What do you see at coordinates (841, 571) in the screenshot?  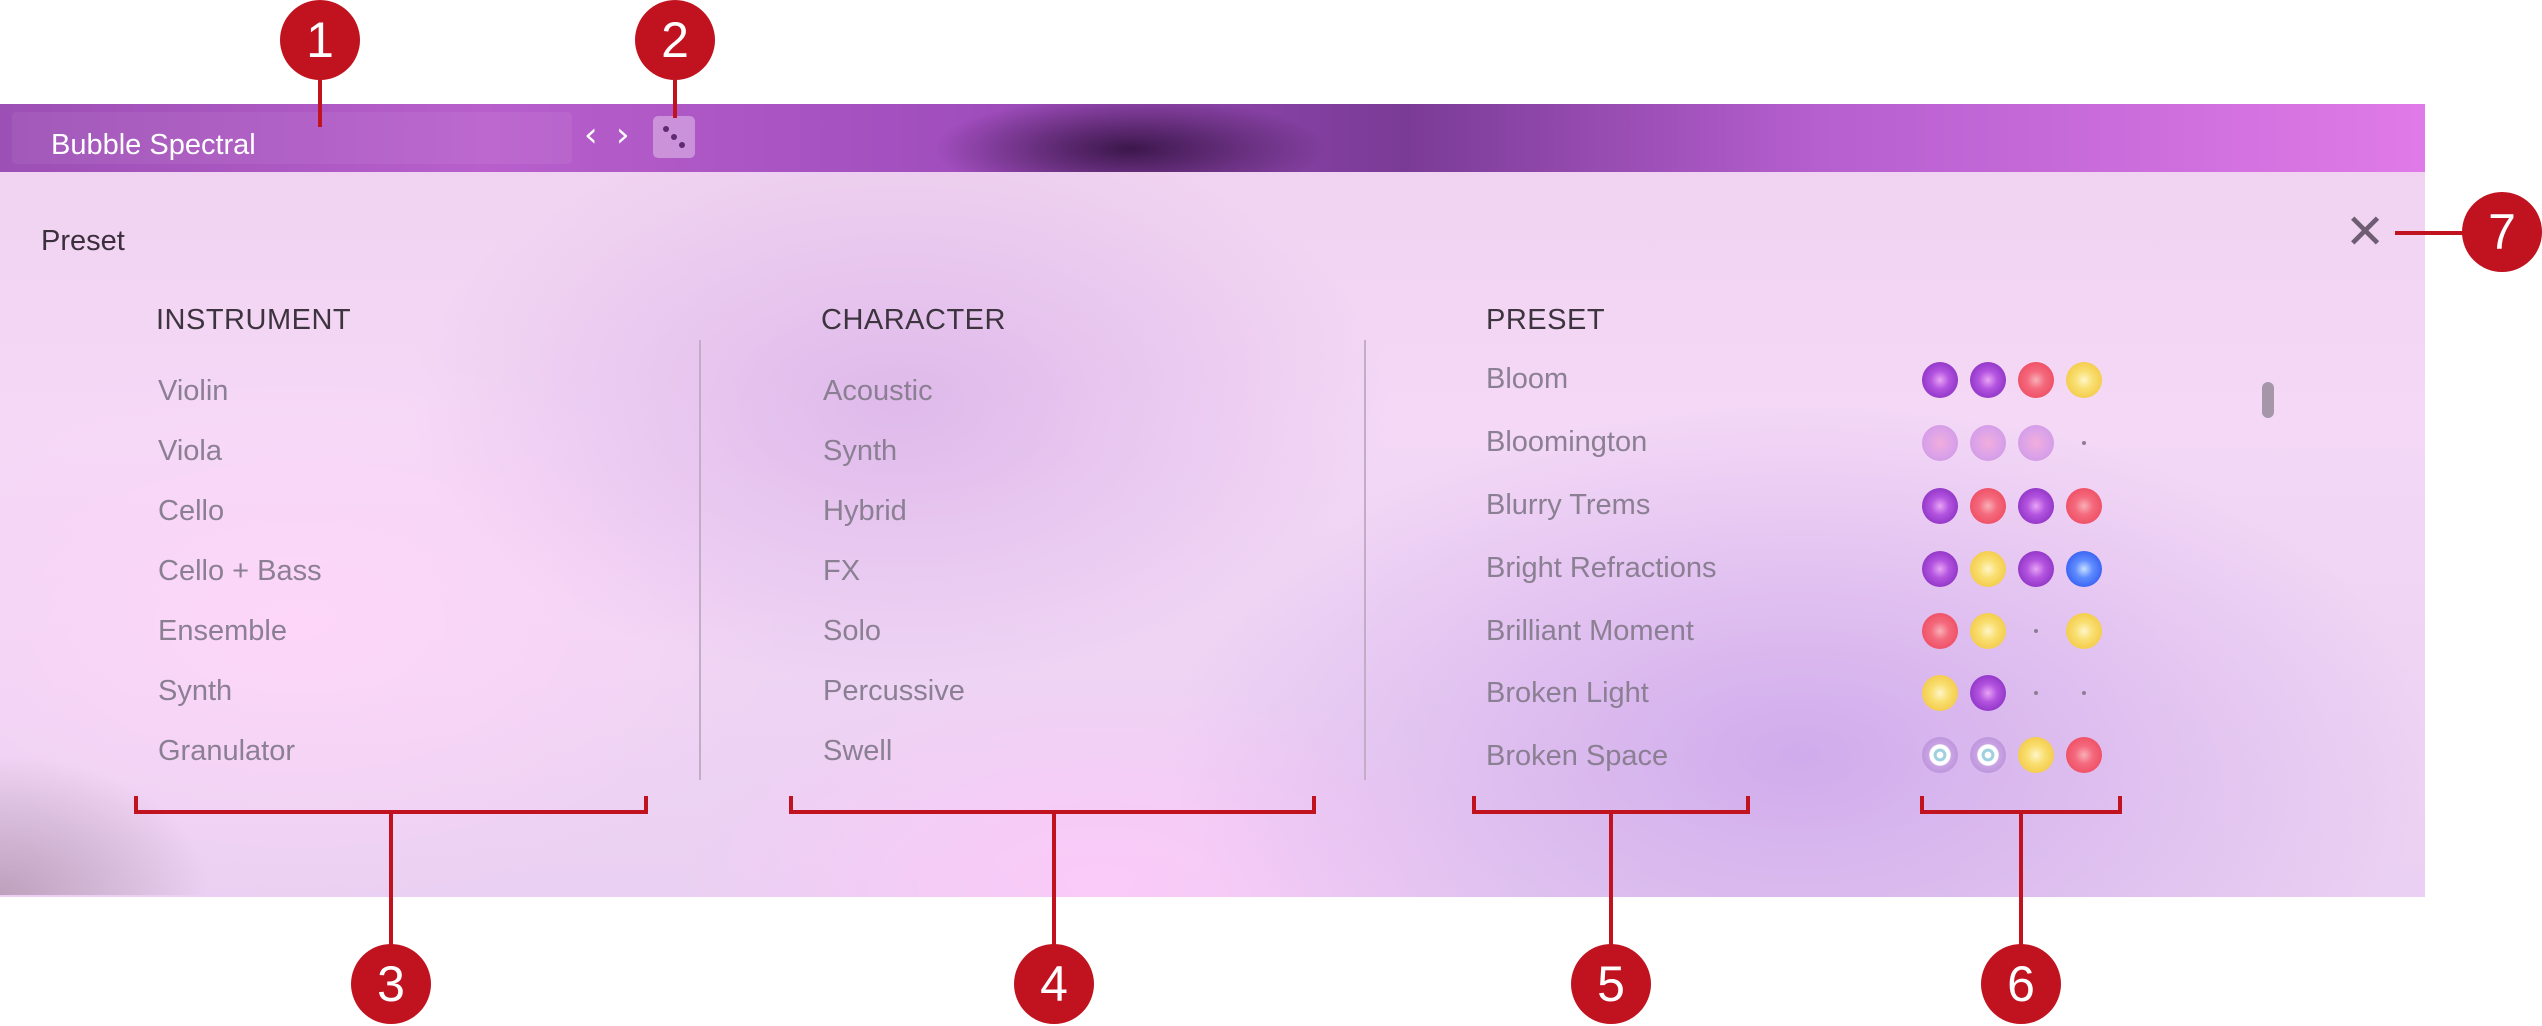 I see `character-item: FX` at bounding box center [841, 571].